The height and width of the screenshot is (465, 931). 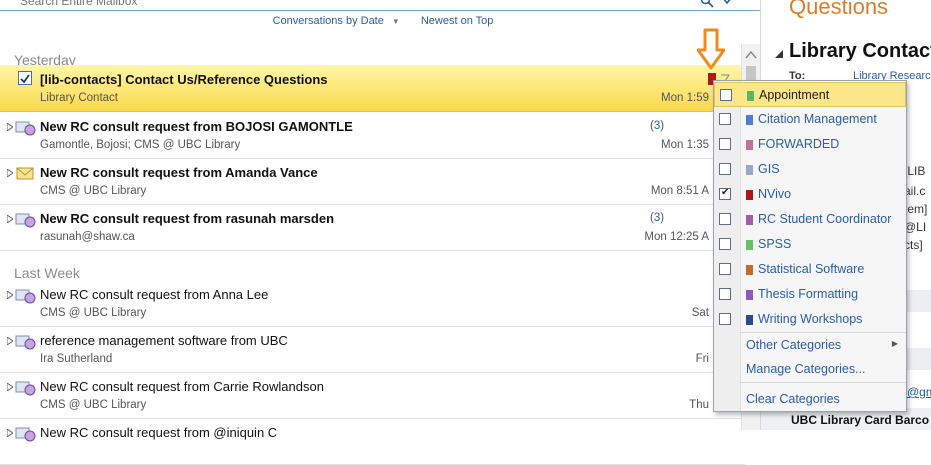 I want to click on conversation-count: (3), so click(x=657, y=218).